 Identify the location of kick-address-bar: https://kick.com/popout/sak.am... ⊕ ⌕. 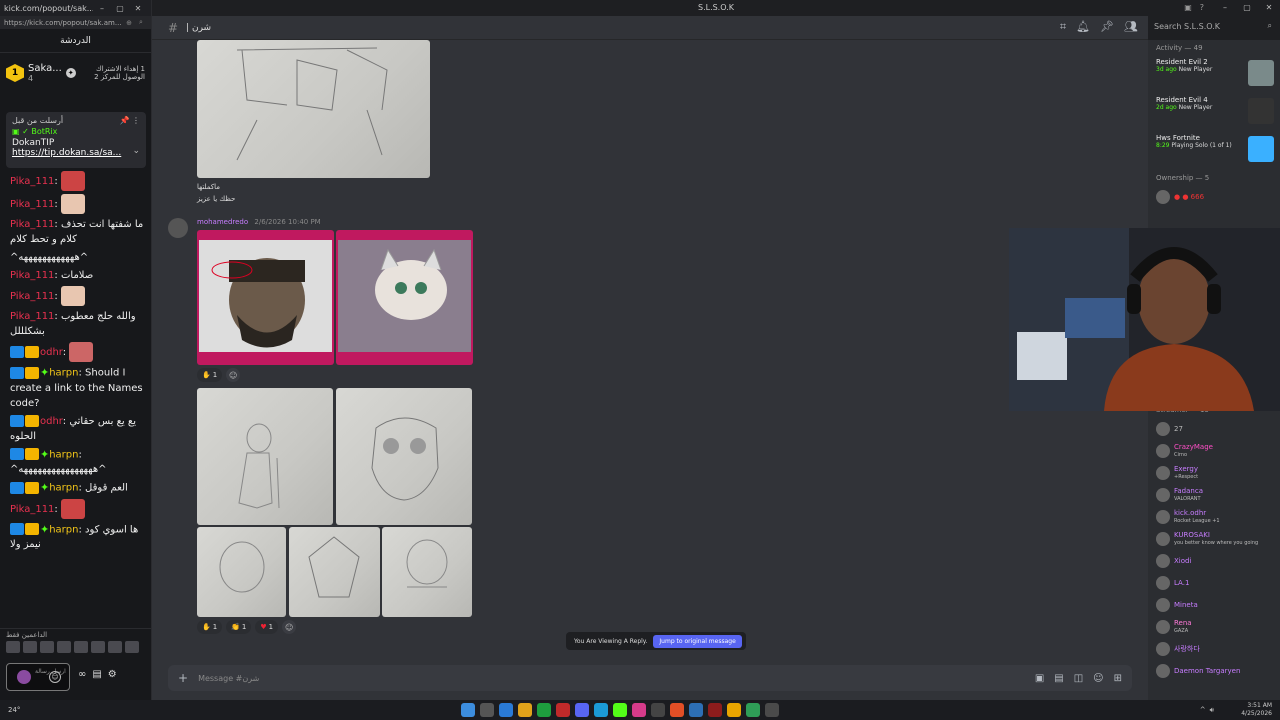
(75, 22).